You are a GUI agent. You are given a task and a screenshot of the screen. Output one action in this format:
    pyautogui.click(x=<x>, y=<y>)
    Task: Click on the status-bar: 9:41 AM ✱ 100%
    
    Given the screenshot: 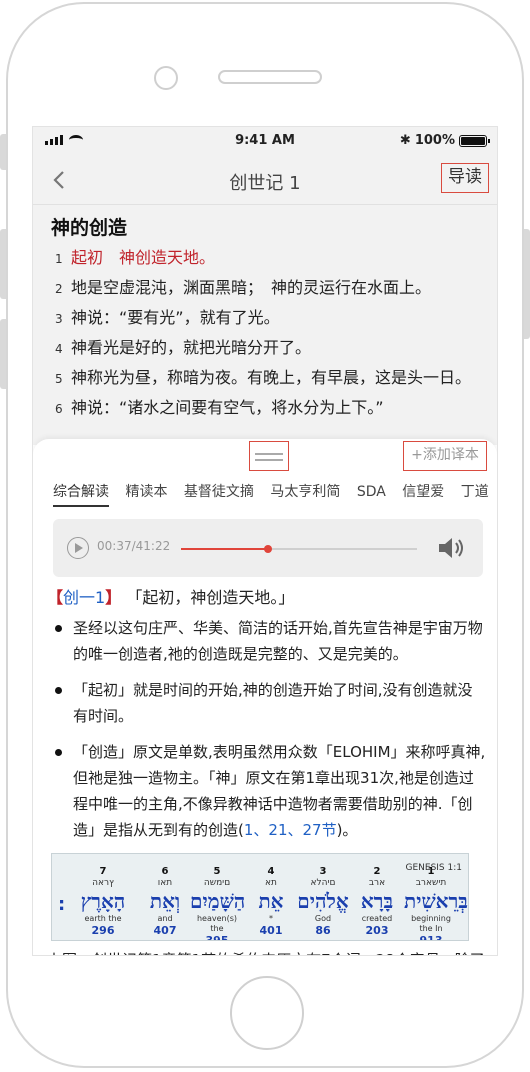 What is the action you would take?
    pyautogui.click(x=265, y=141)
    